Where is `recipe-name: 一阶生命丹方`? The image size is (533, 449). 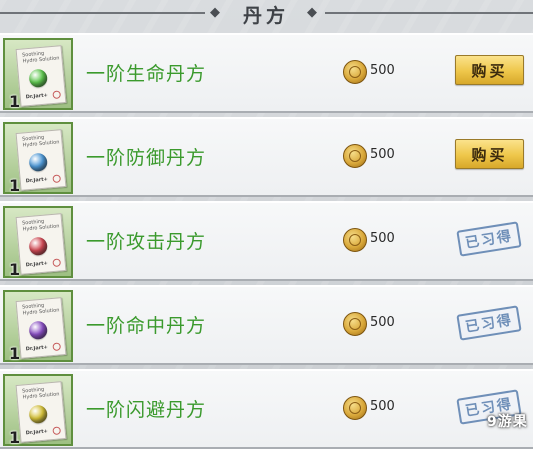 recipe-name: 一阶生命丹方 is located at coordinates (146, 74).